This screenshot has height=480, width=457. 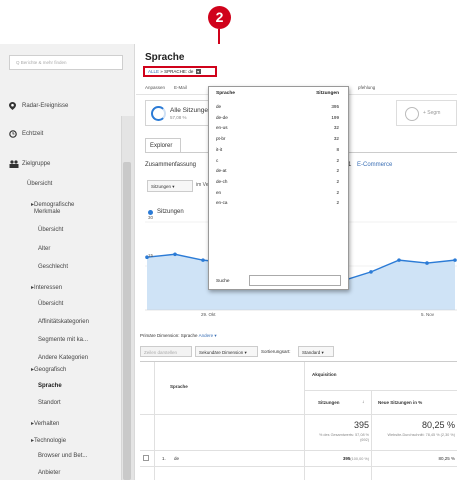 What do you see at coordinates (45, 106) in the screenshot?
I see `sidebar-item-radar: Radar-Ereignisse` at bounding box center [45, 106].